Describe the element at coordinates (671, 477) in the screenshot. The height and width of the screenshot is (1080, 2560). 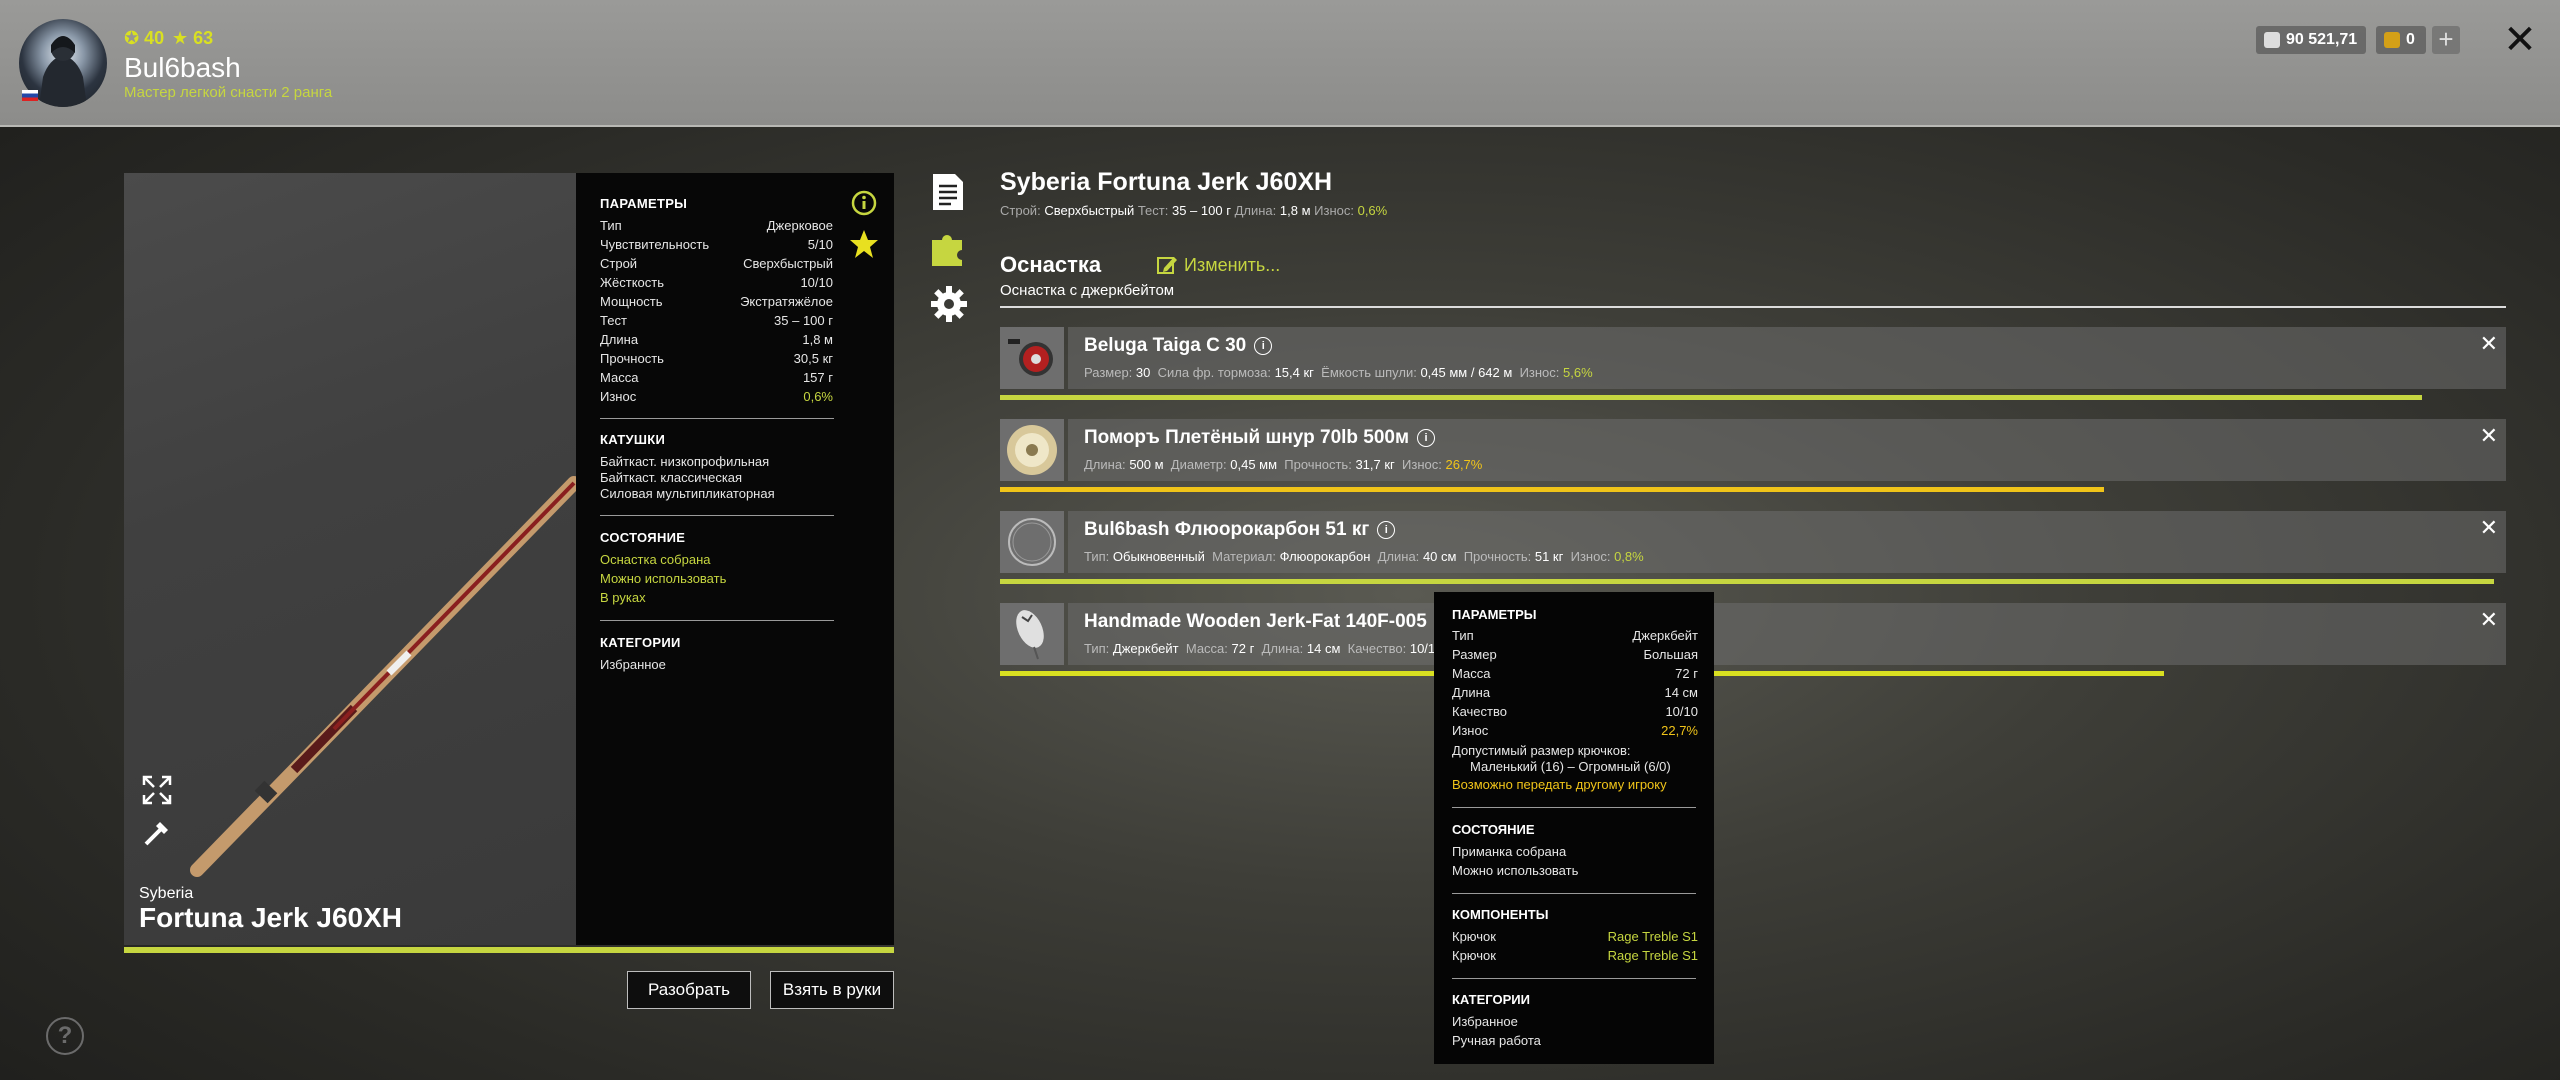
I see `reel-type: Байткаст. классическая` at that location.